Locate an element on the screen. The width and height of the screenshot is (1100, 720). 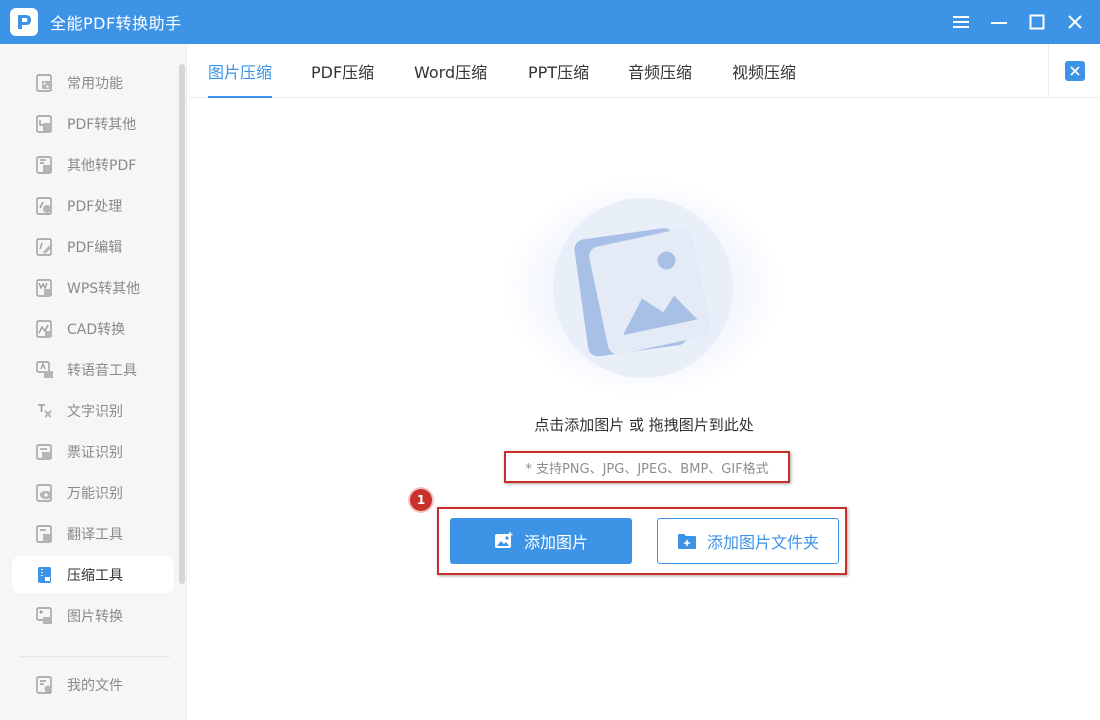
image-placeholder-icon is located at coordinates (643, 288).